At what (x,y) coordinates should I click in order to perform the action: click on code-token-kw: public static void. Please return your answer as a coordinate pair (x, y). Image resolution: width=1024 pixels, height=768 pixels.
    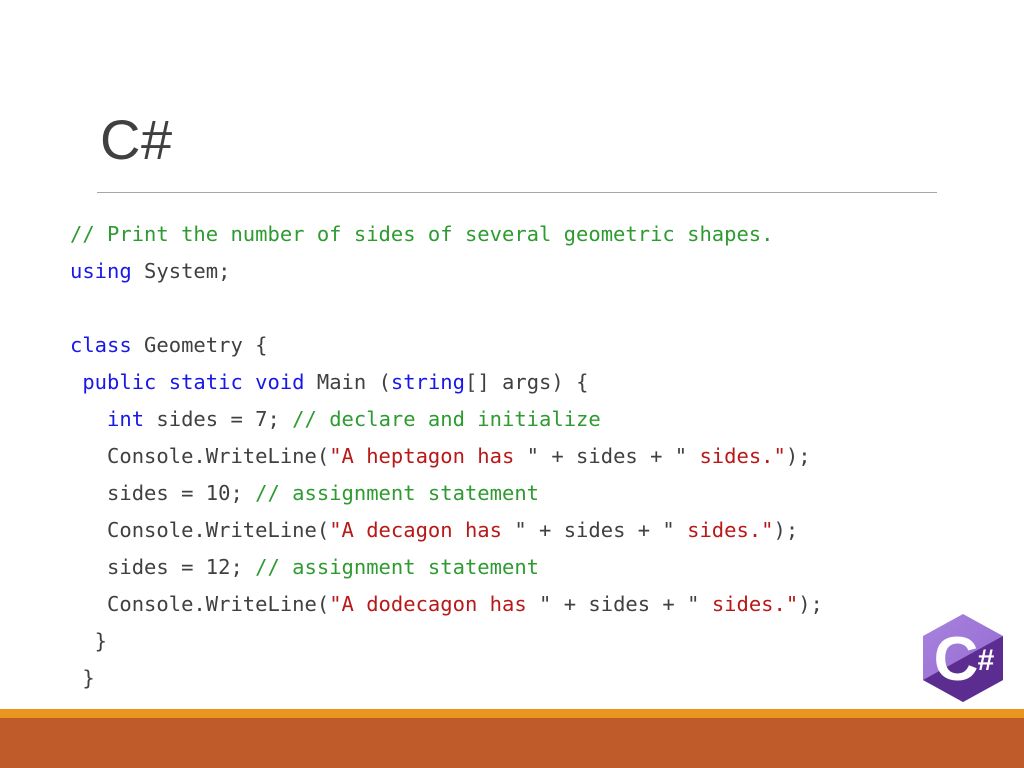
    Looking at the image, I should click on (193, 382).